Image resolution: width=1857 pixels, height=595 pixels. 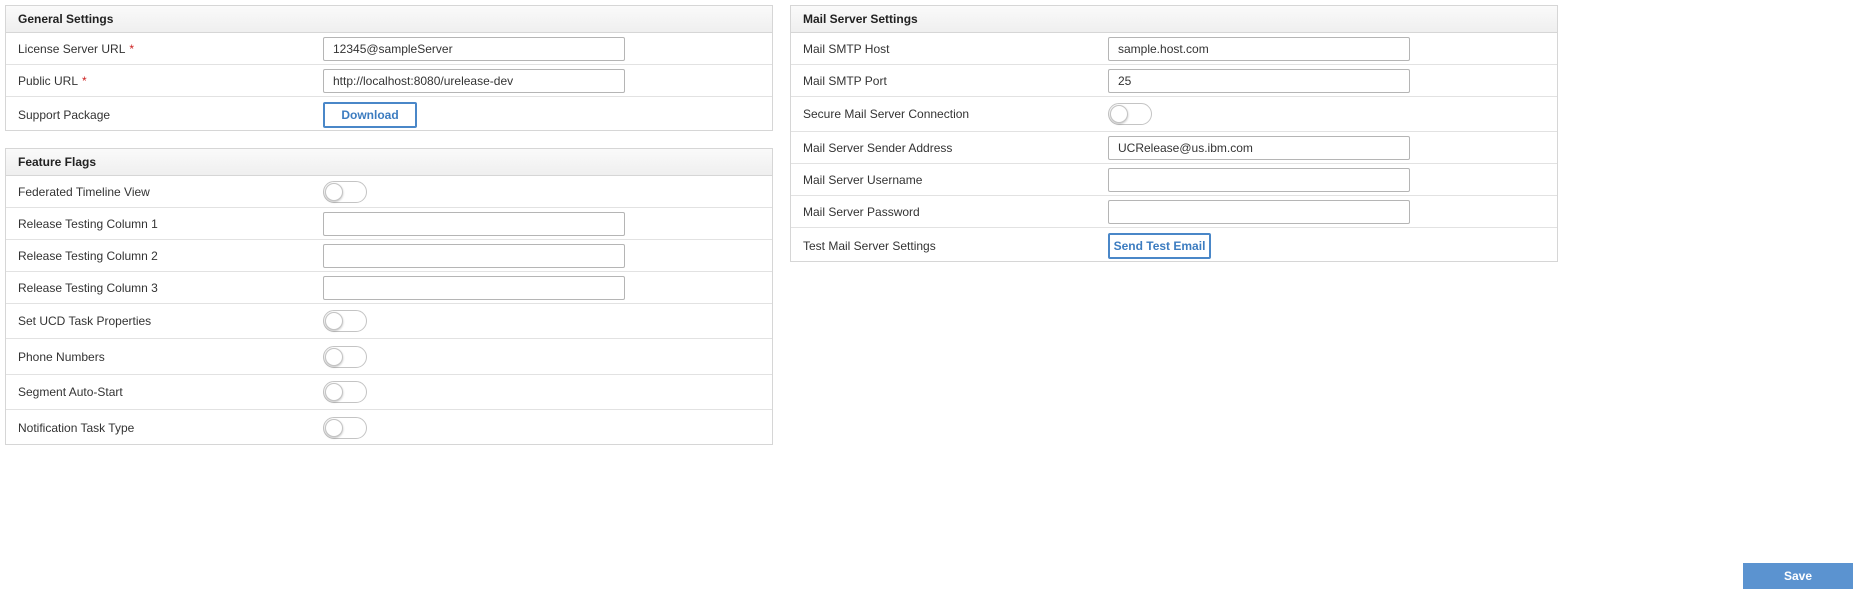 What do you see at coordinates (1259, 147) in the screenshot?
I see `sender-address-input` at bounding box center [1259, 147].